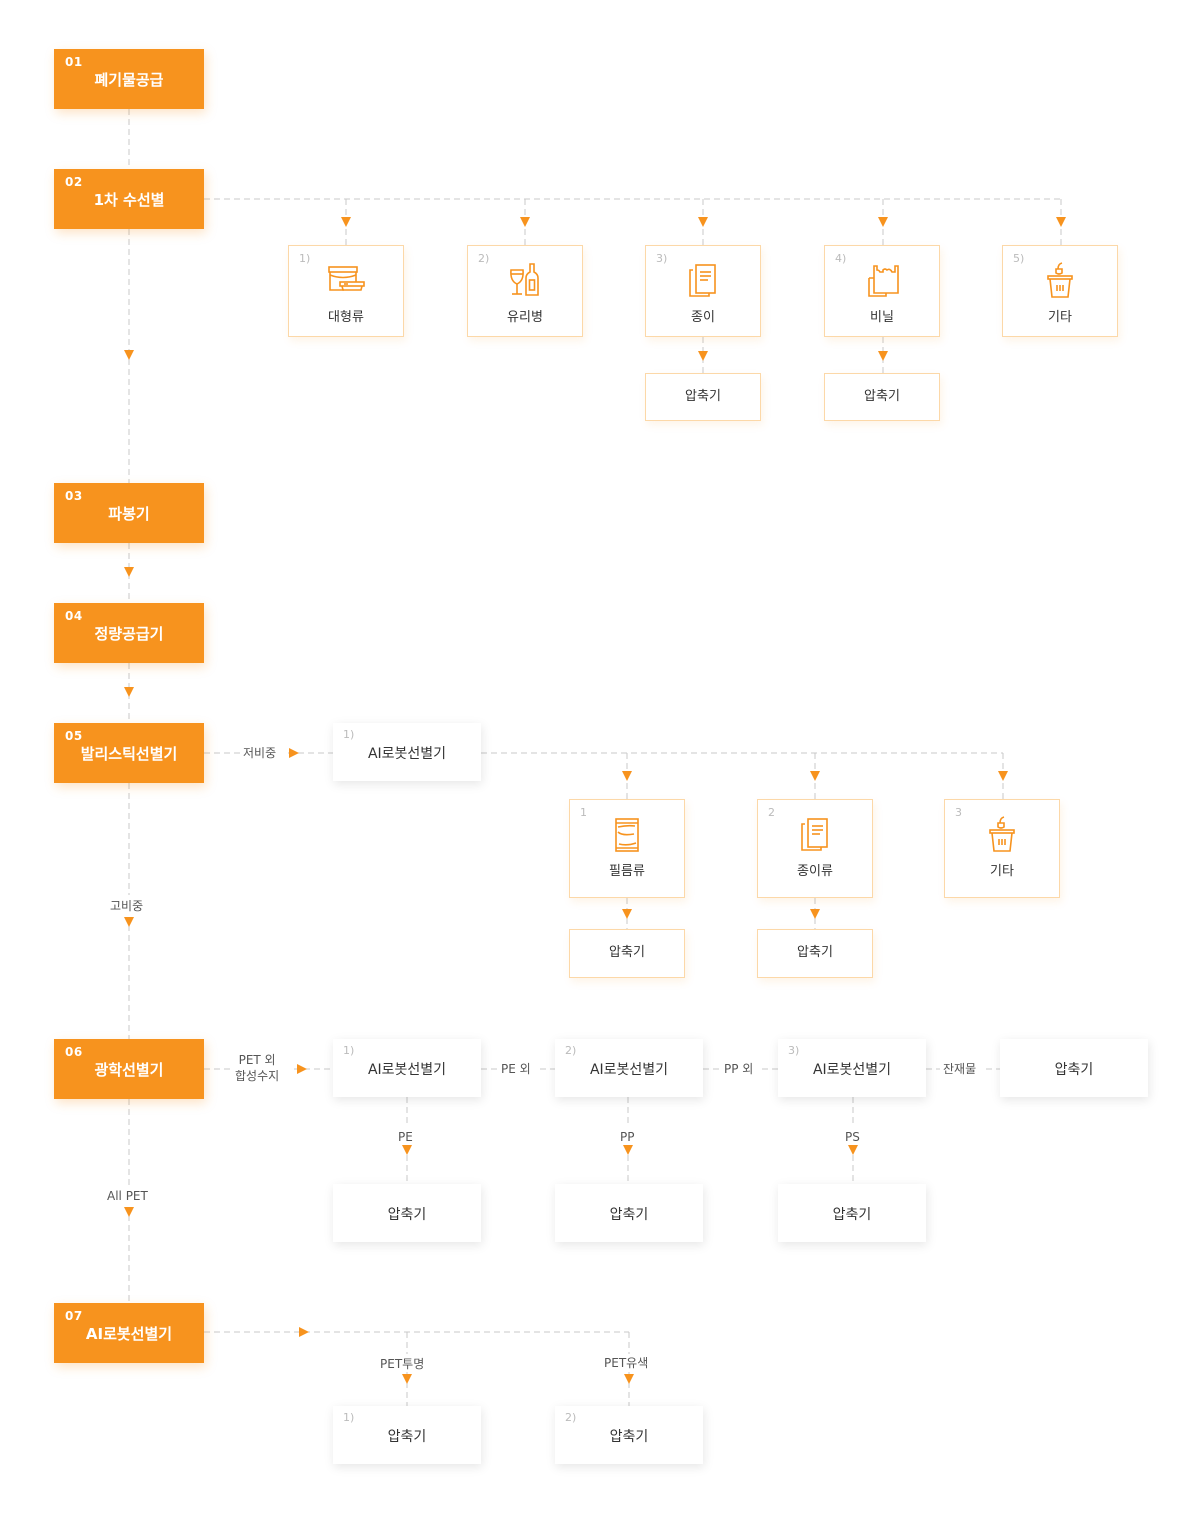 This screenshot has width=1198, height=1514. I want to click on category-index: 4), so click(841, 258).